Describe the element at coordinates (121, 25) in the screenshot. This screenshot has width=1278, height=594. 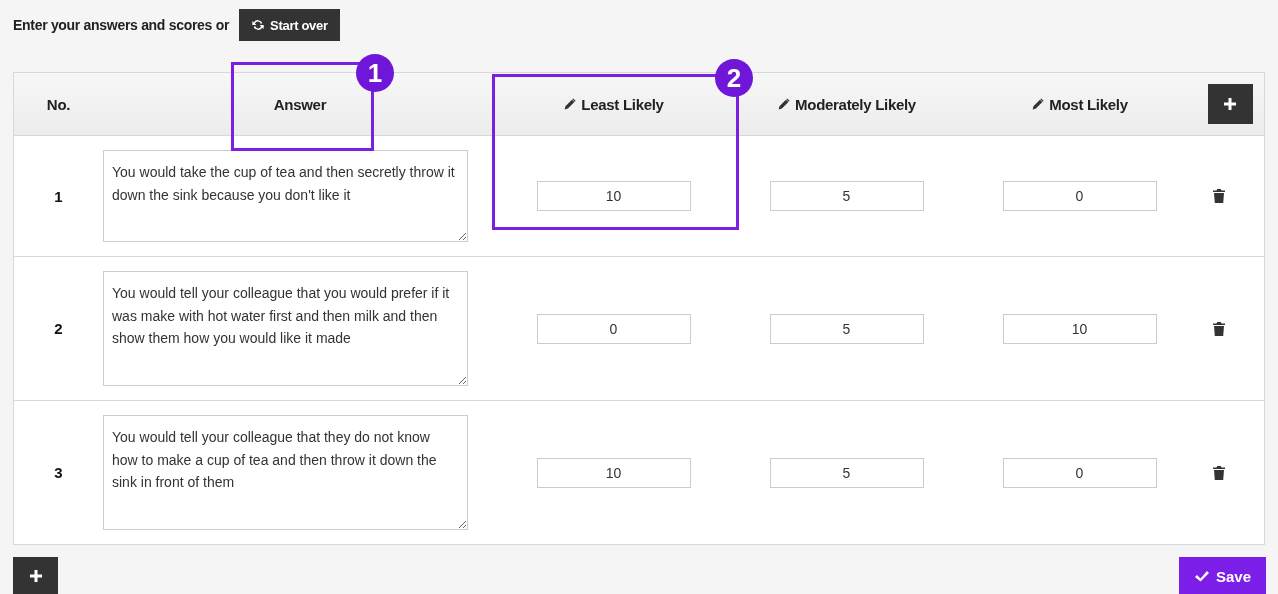
I see `intro-text: Enter your answers and scores or` at that location.